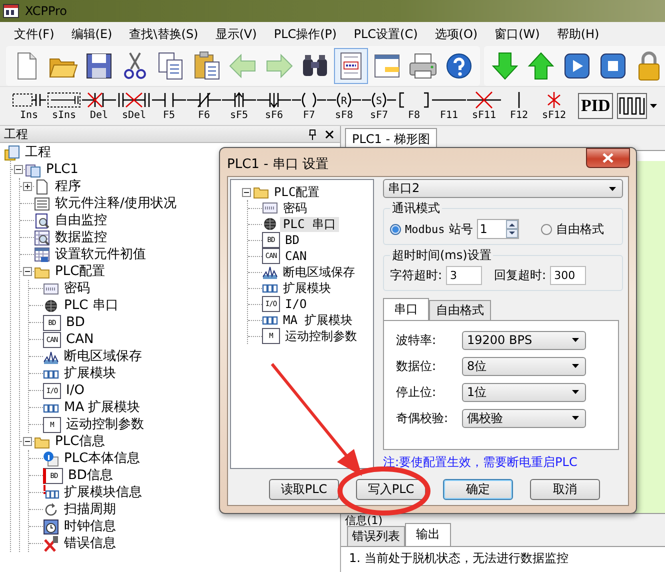 The height and width of the screenshot is (572, 665). What do you see at coordinates (406, 309) in the screenshot?
I see `tab: 串口` at bounding box center [406, 309].